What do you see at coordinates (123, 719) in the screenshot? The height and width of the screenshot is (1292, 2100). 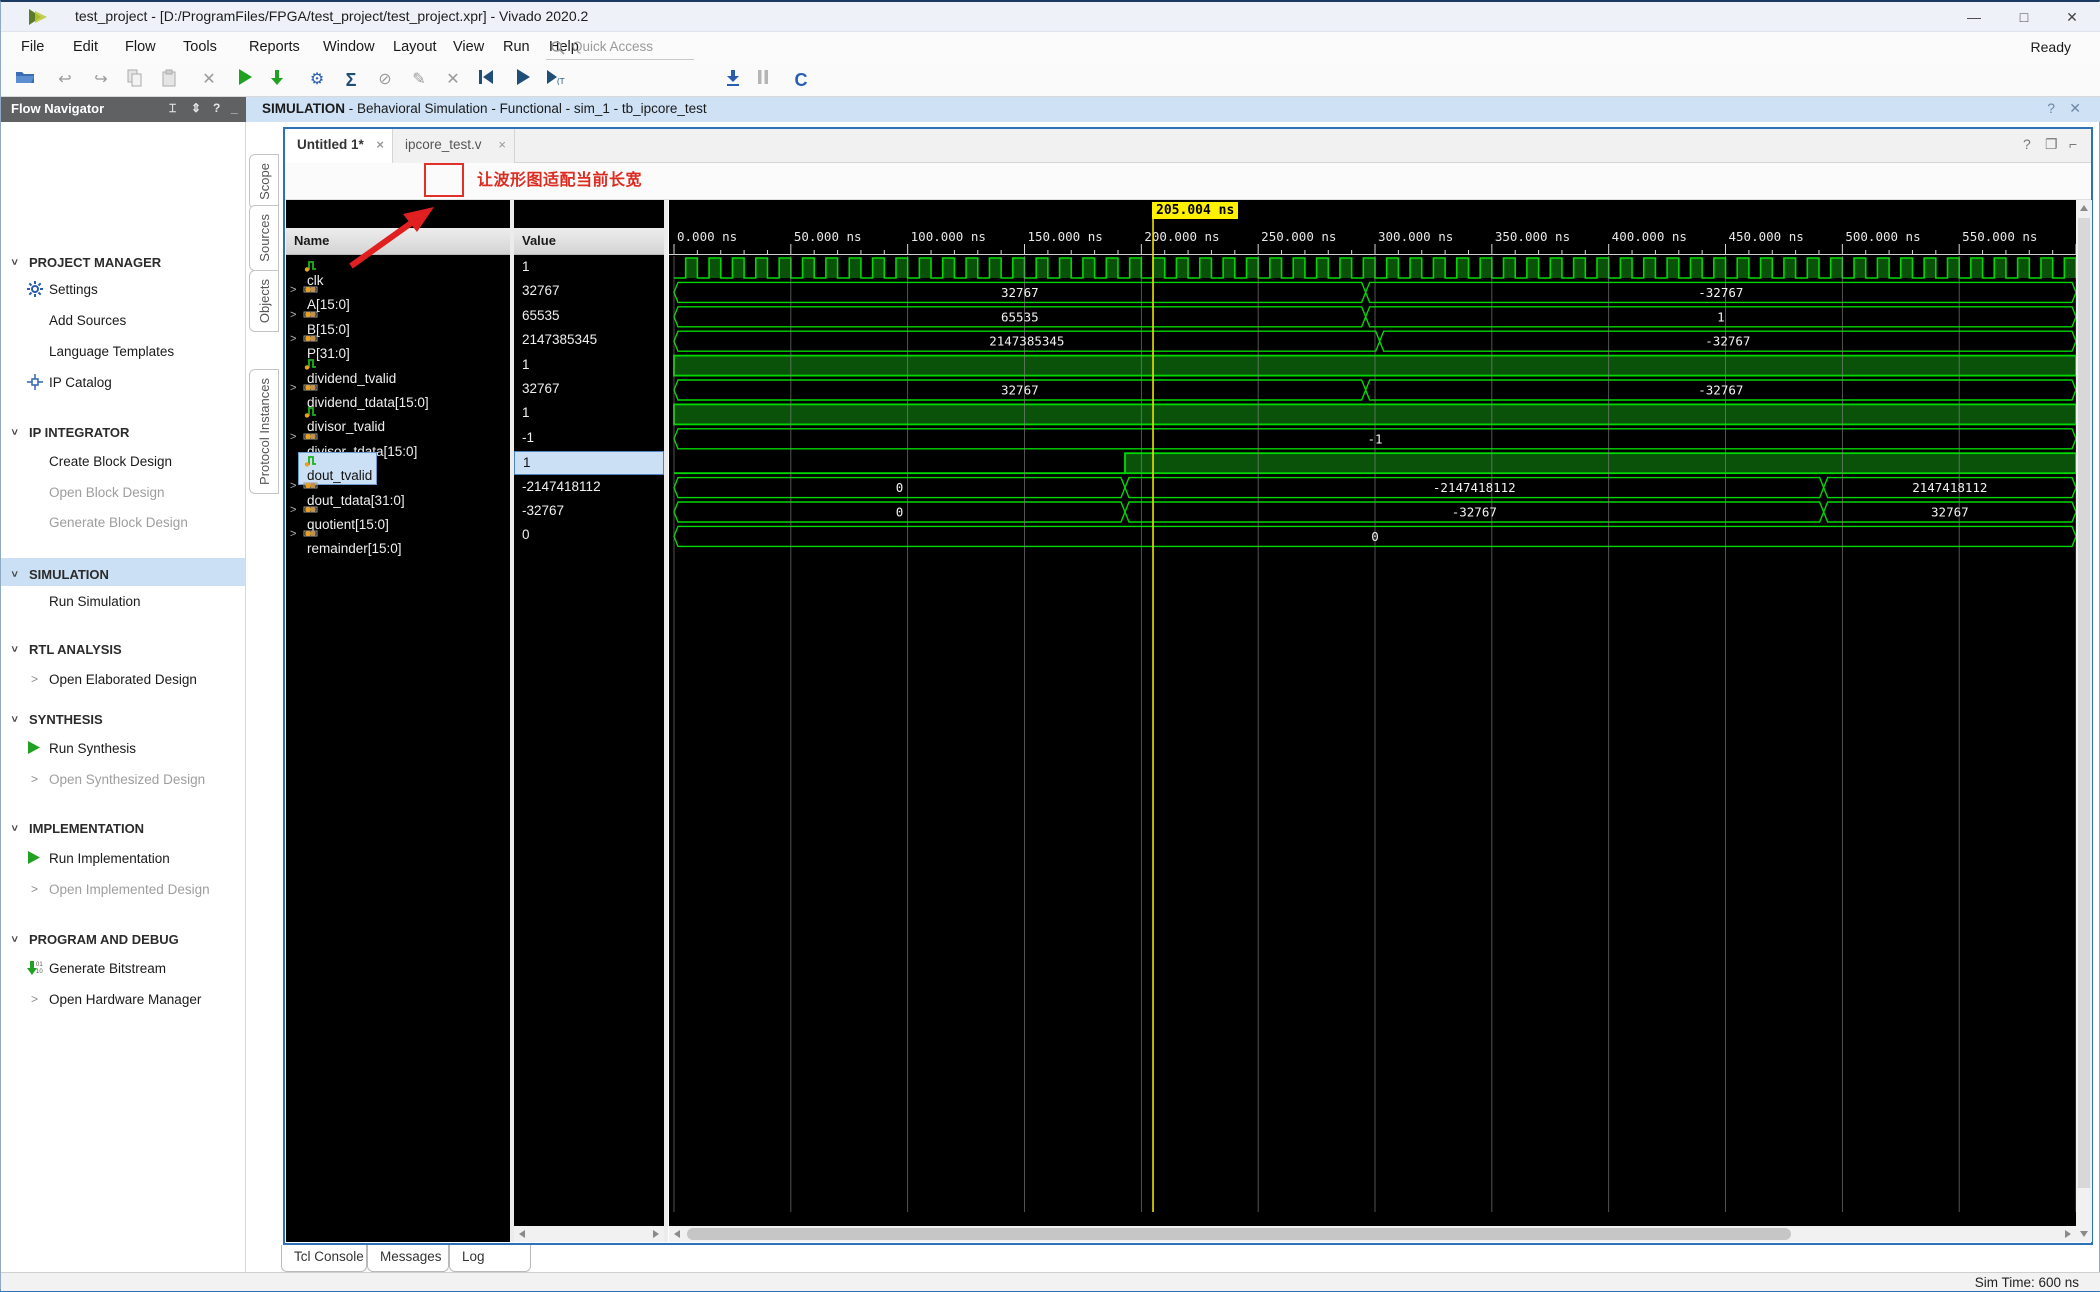 I see `sidebar-section-synthesis: > SYNTHESIS` at bounding box center [123, 719].